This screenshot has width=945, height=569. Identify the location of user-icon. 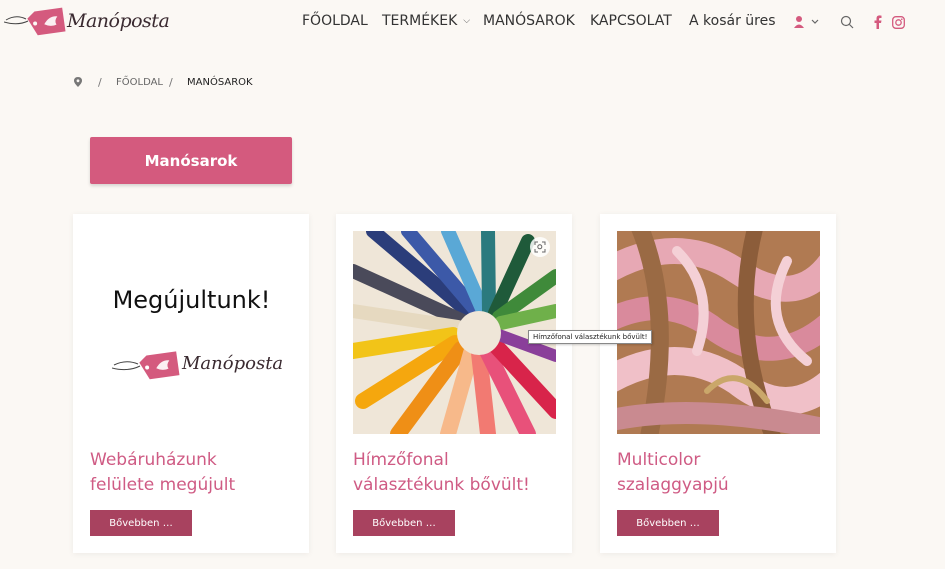
(806, 22).